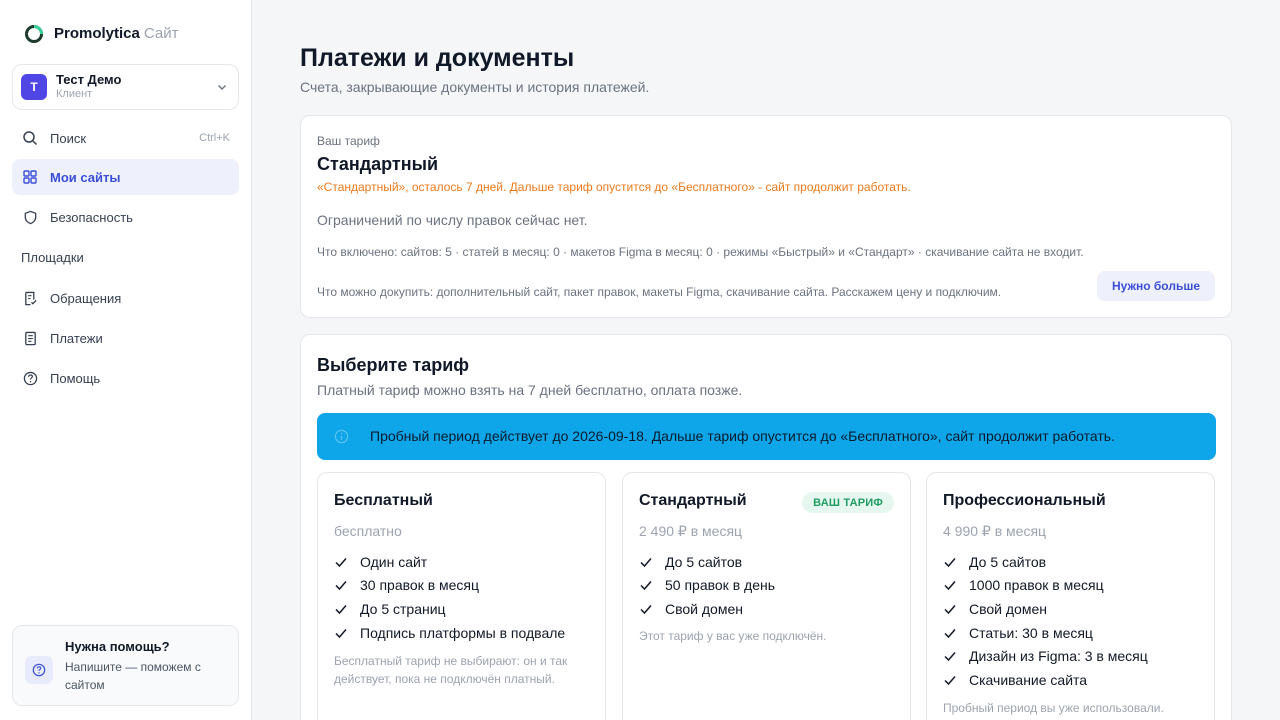 The image size is (1280, 720). What do you see at coordinates (85, 177) in the screenshot?
I see `sidebar-item-label: Мои сайты` at bounding box center [85, 177].